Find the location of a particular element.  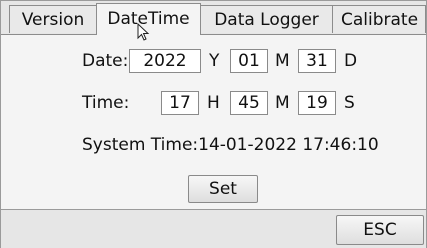

second-field: 19 is located at coordinates (317, 103).